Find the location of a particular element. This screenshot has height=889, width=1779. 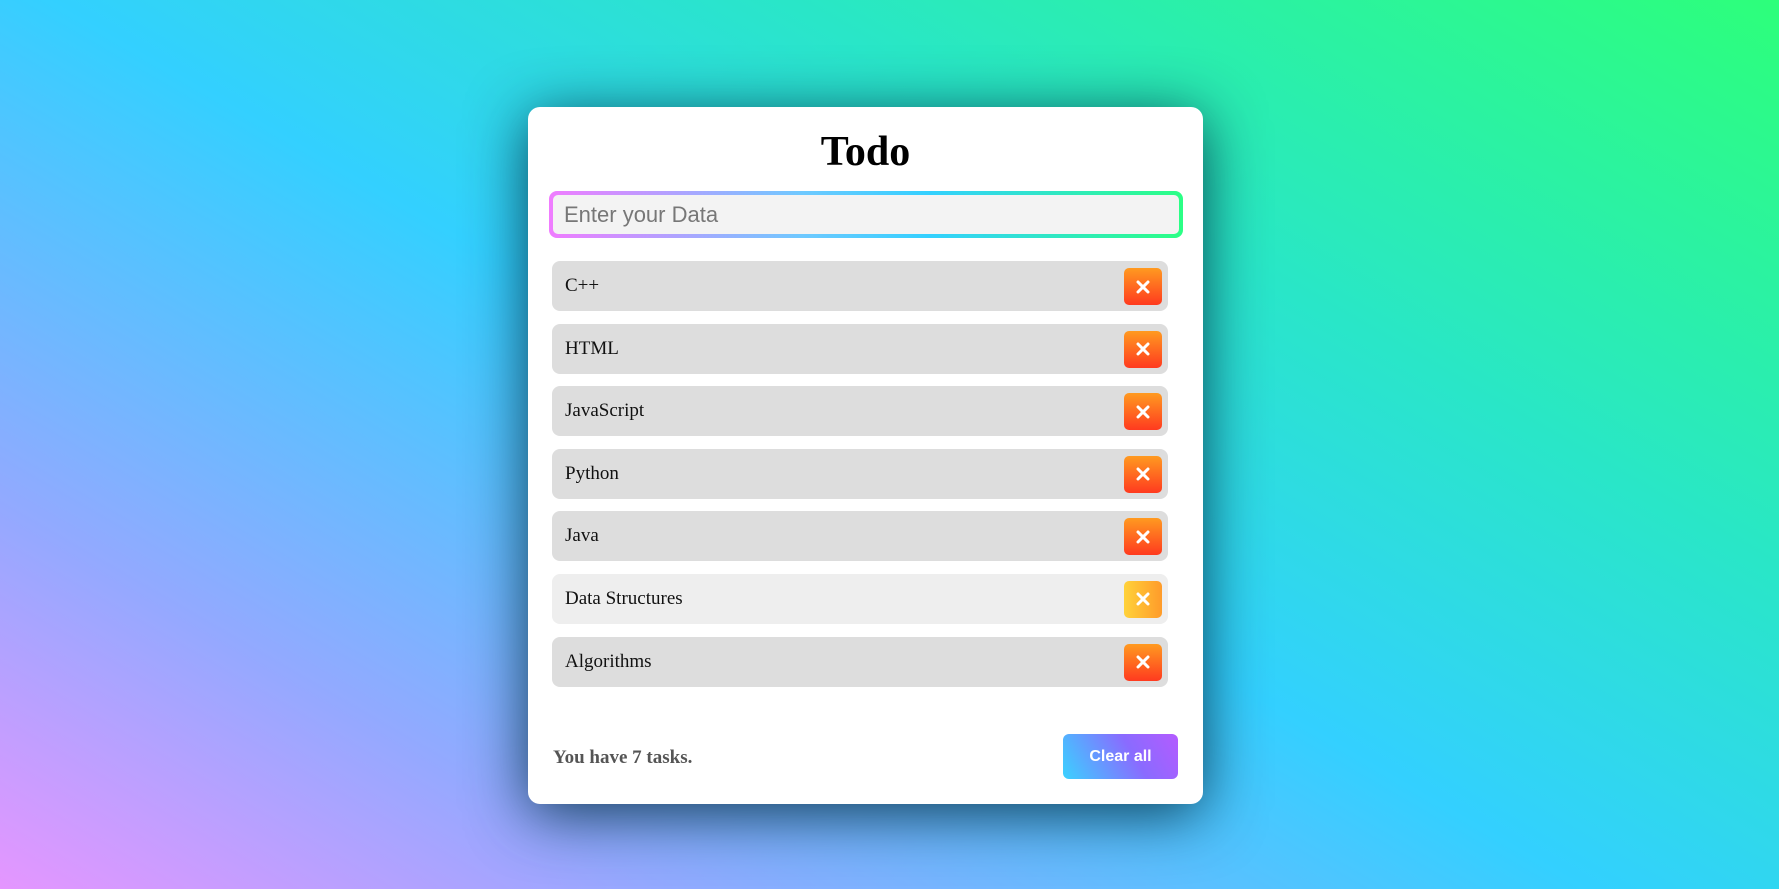

todo-item-label: HTML is located at coordinates (592, 348).